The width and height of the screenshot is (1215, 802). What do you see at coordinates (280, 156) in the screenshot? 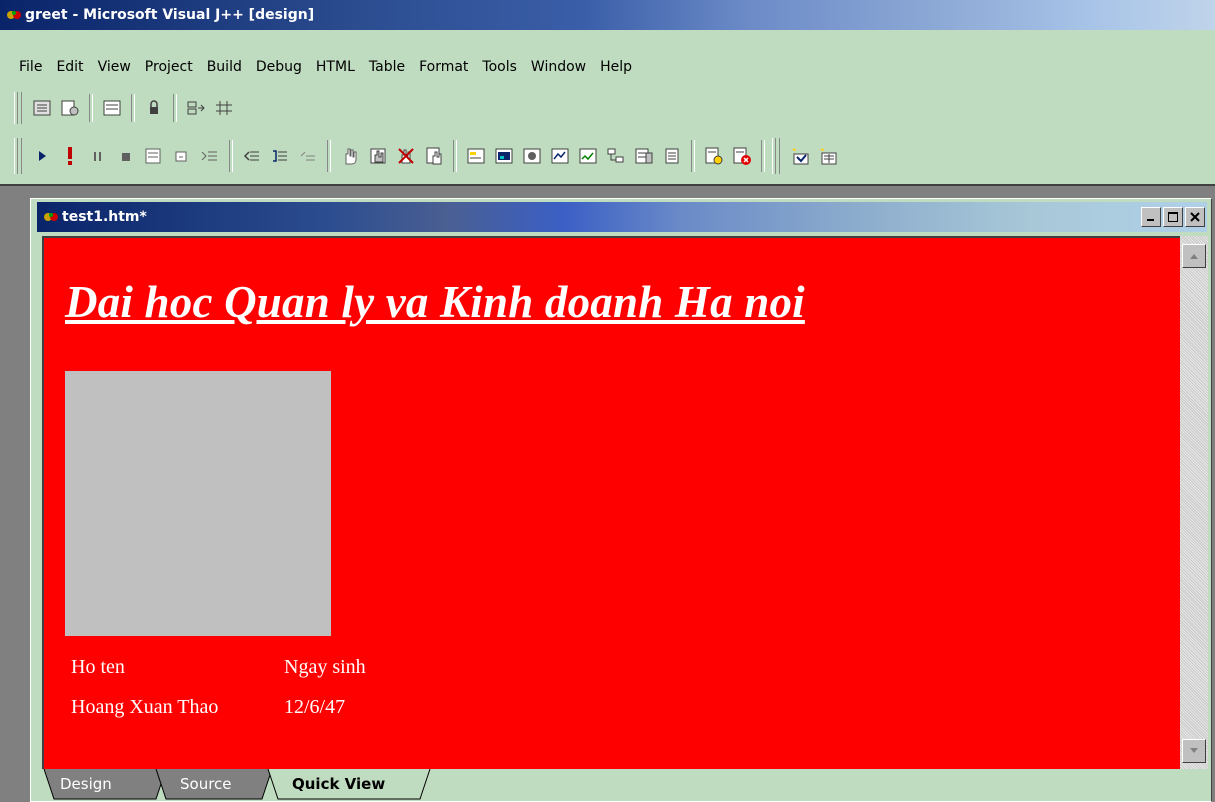
I see `comment-icon` at bounding box center [280, 156].